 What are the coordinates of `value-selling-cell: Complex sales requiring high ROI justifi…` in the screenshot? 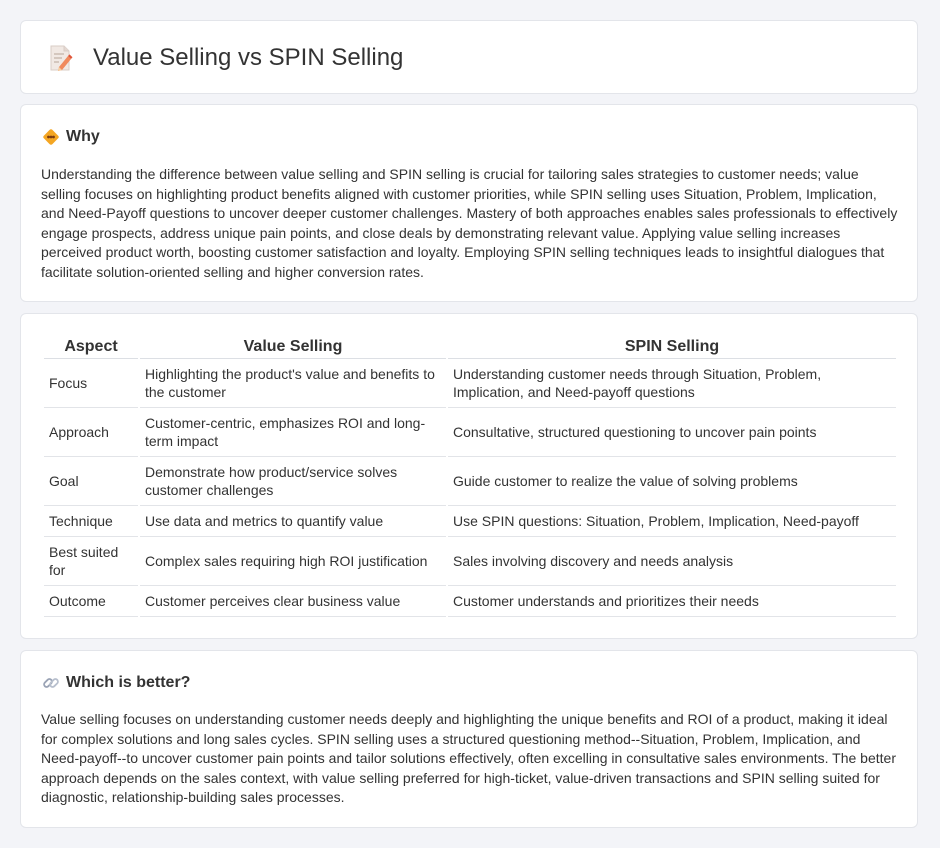 It's located at (293, 561).